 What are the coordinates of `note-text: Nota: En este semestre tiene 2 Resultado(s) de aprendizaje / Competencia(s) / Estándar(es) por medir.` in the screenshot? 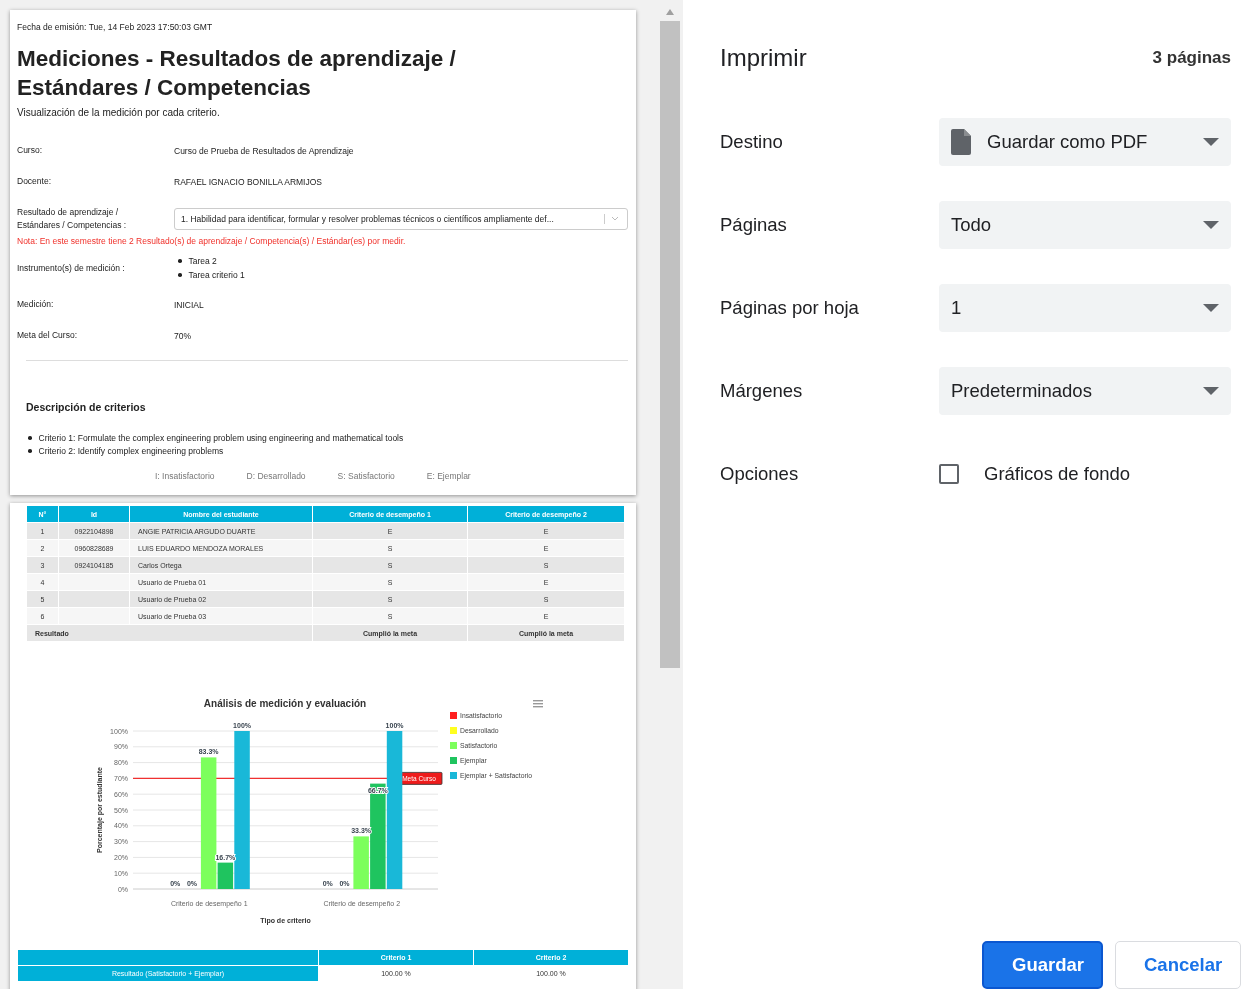 It's located at (212, 241).